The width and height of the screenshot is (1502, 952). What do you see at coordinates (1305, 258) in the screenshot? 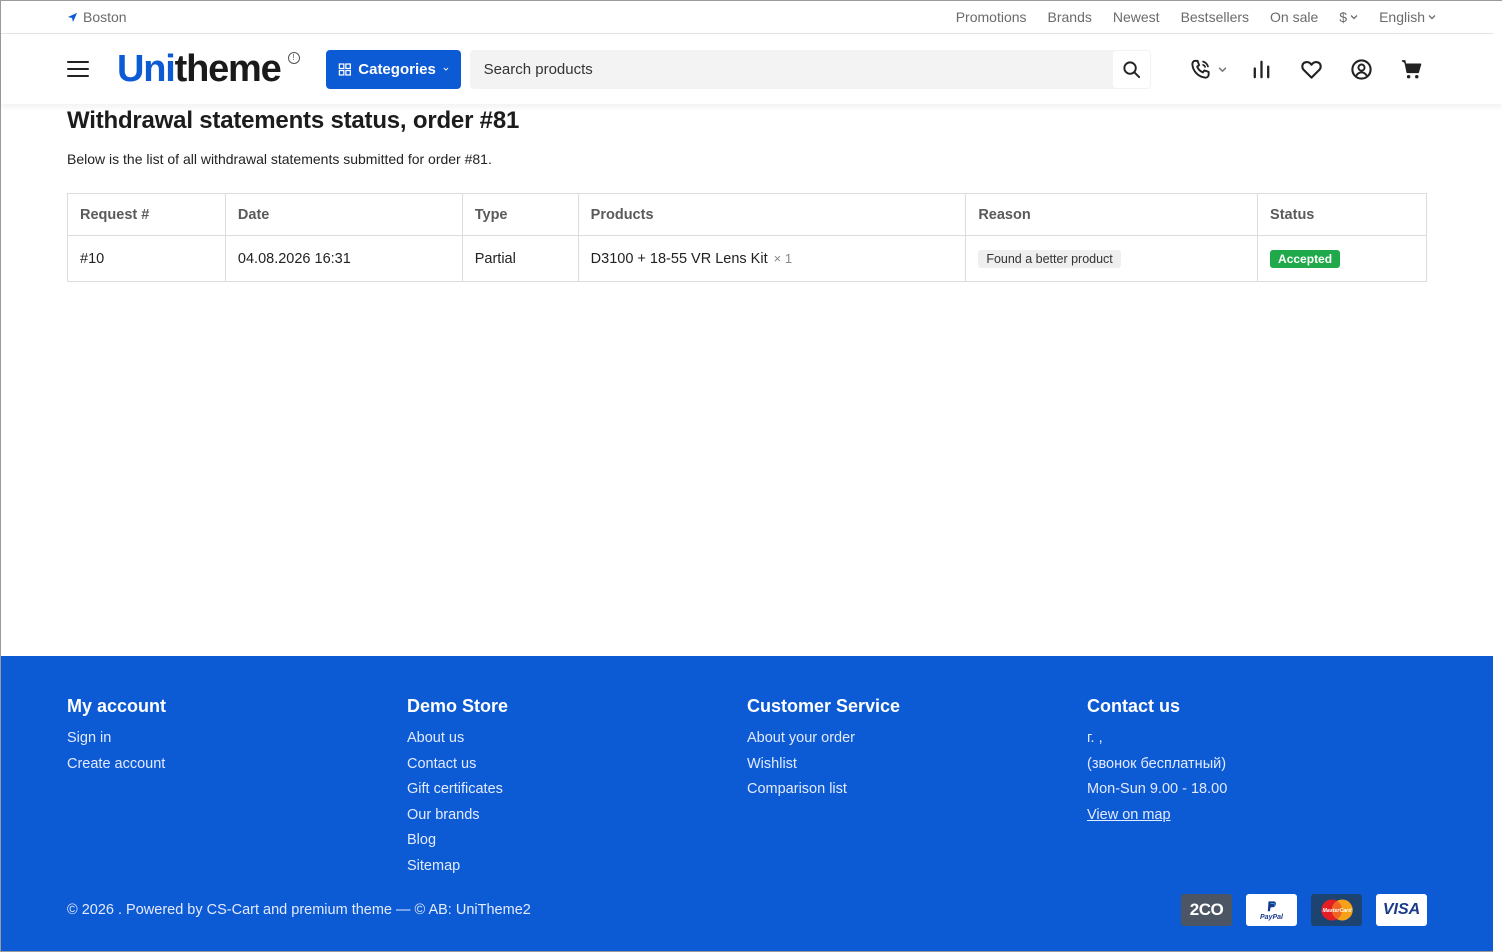
I see `status-badge: Accepted` at bounding box center [1305, 258].